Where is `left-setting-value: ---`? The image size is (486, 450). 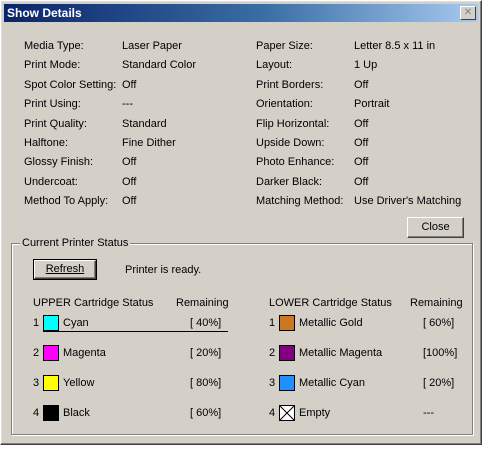 left-setting-value: --- is located at coordinates (127, 104).